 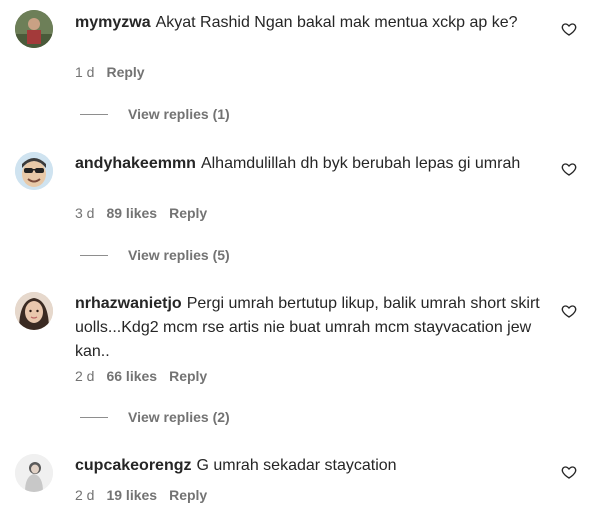 What do you see at coordinates (135, 163) in the screenshot?
I see `comment-username: andyhakeemmn` at bounding box center [135, 163].